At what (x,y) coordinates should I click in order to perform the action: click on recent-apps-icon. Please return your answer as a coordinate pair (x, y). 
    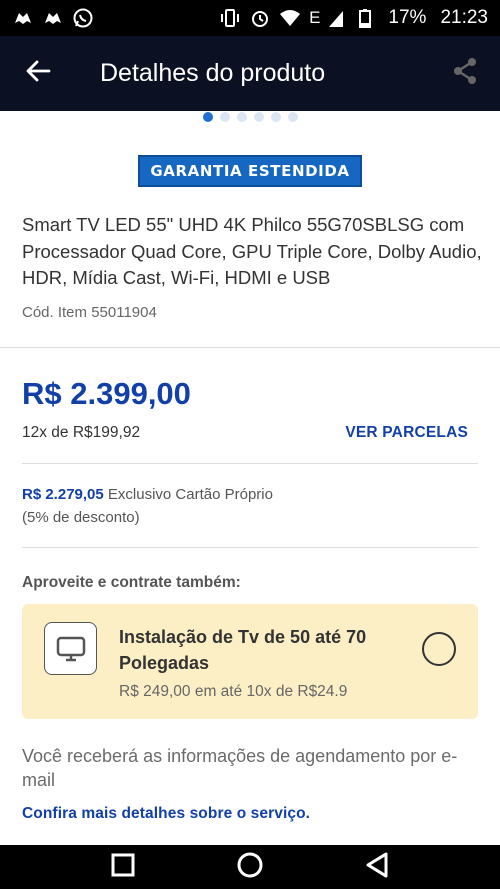
    Looking at the image, I should click on (123, 867).